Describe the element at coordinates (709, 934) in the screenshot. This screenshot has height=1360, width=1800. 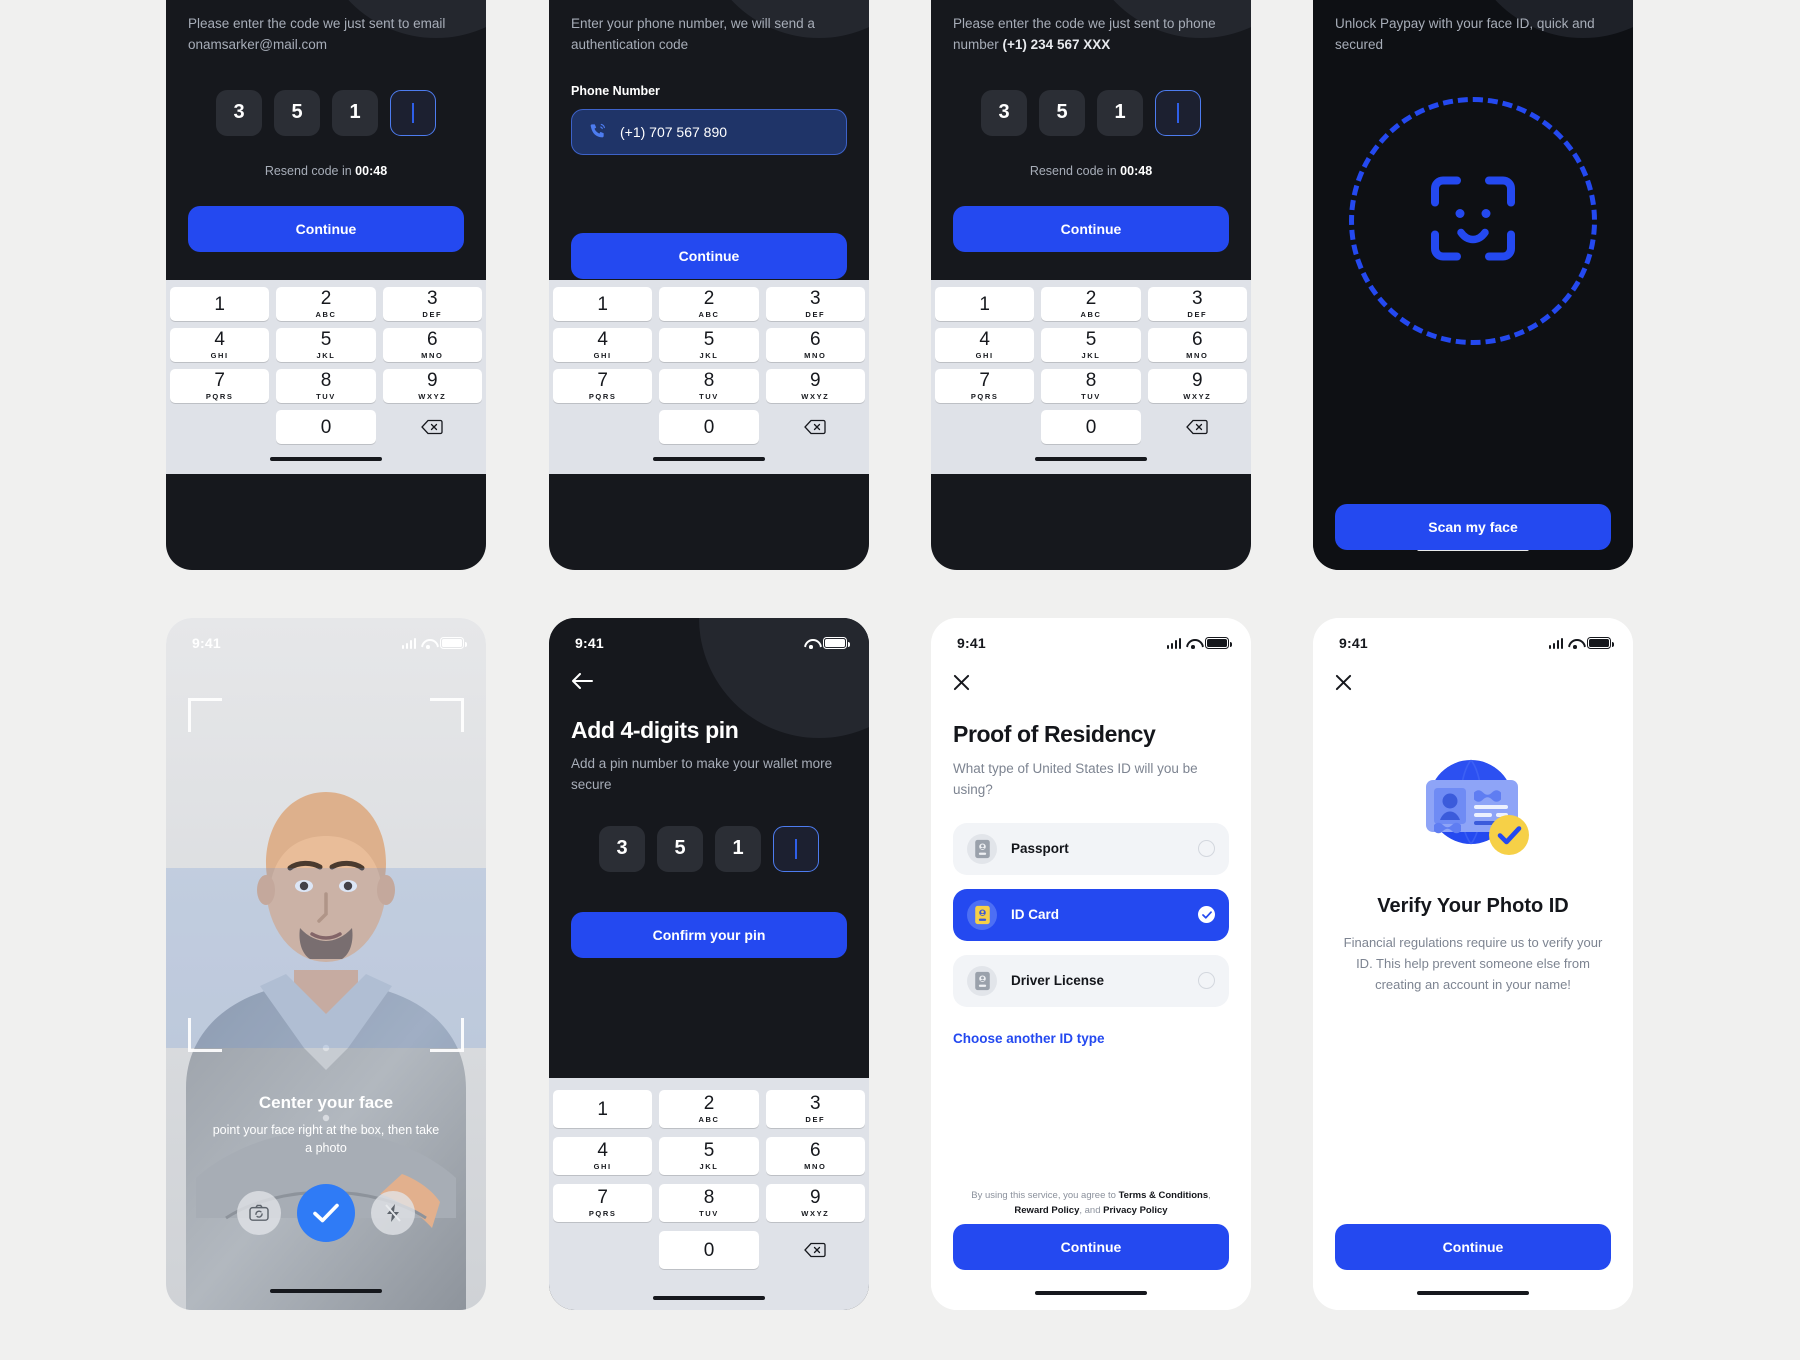
I see `confirm-pin-button: Confirm your pin` at that location.